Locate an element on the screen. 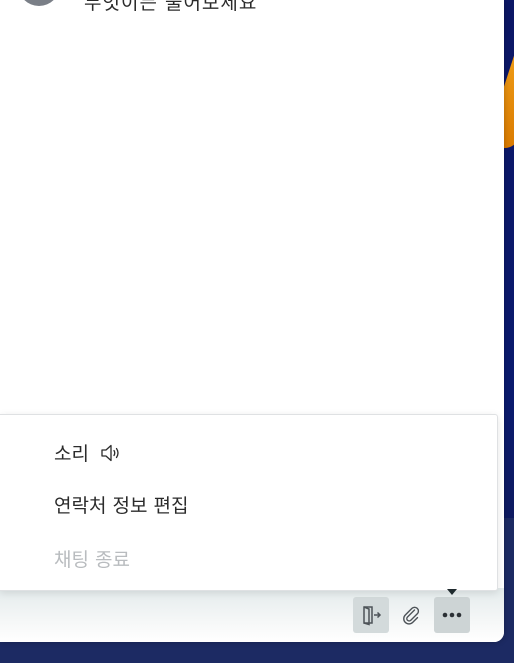 This screenshot has width=514, height=663. more-dots-icon is located at coordinates (452, 615).